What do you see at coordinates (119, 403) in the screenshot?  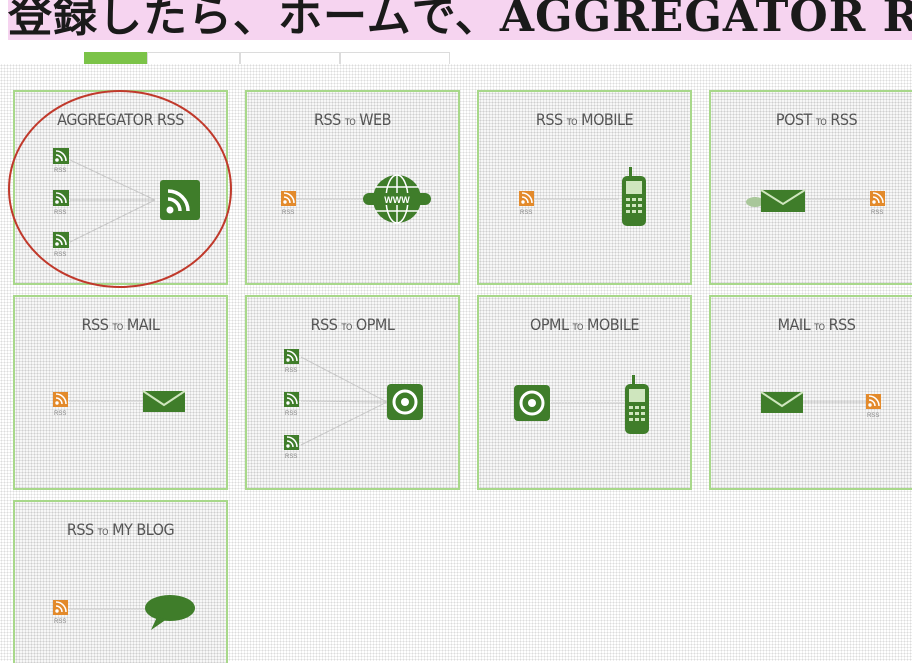 I see `rss-to-mail-diagram: RSS` at bounding box center [119, 403].